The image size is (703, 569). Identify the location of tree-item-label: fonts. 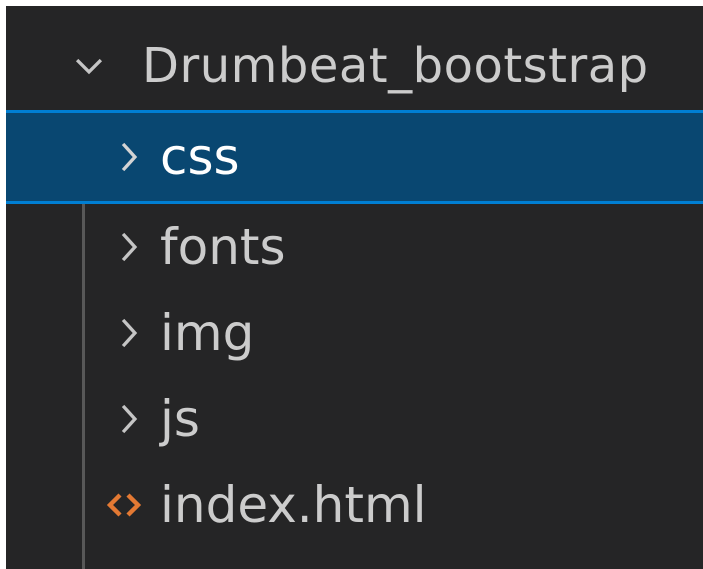
(223, 247).